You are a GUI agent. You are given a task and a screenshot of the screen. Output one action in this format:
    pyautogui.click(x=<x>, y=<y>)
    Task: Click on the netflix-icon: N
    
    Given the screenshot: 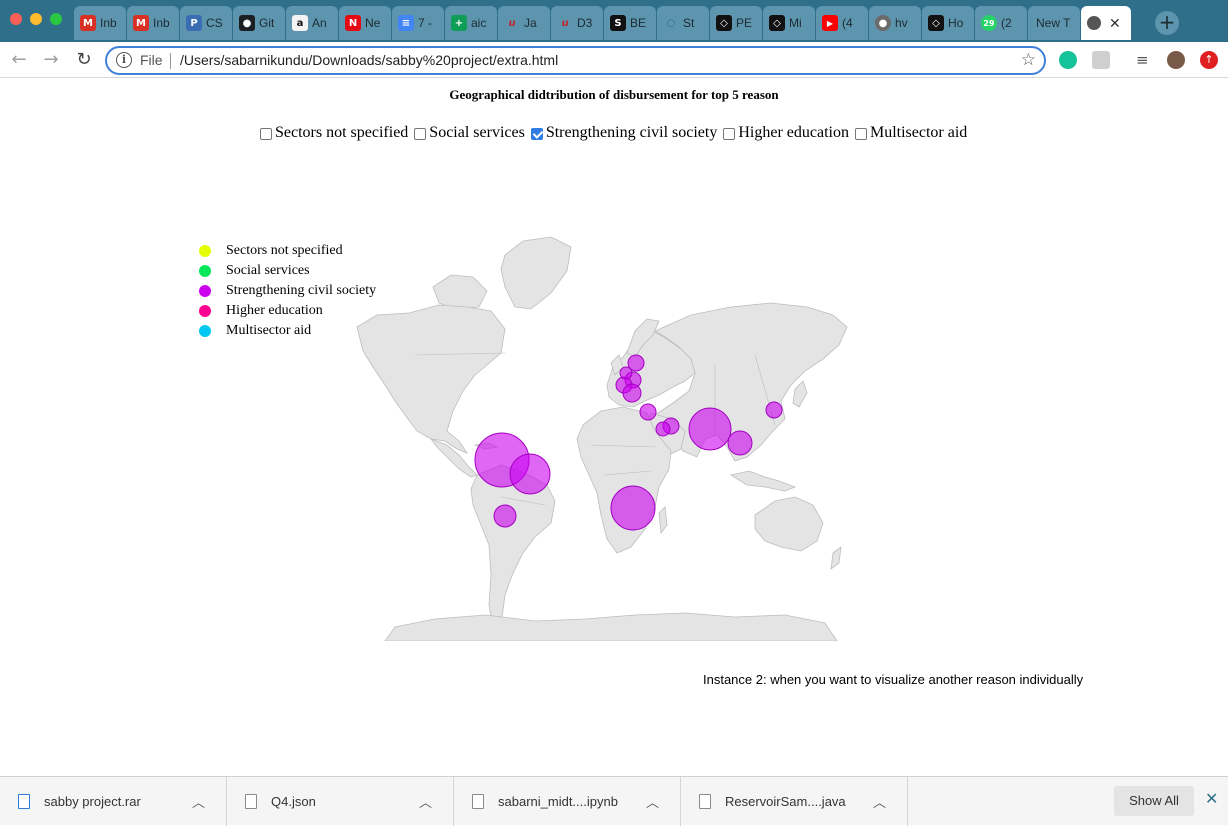 What is the action you would take?
    pyautogui.click(x=353, y=23)
    